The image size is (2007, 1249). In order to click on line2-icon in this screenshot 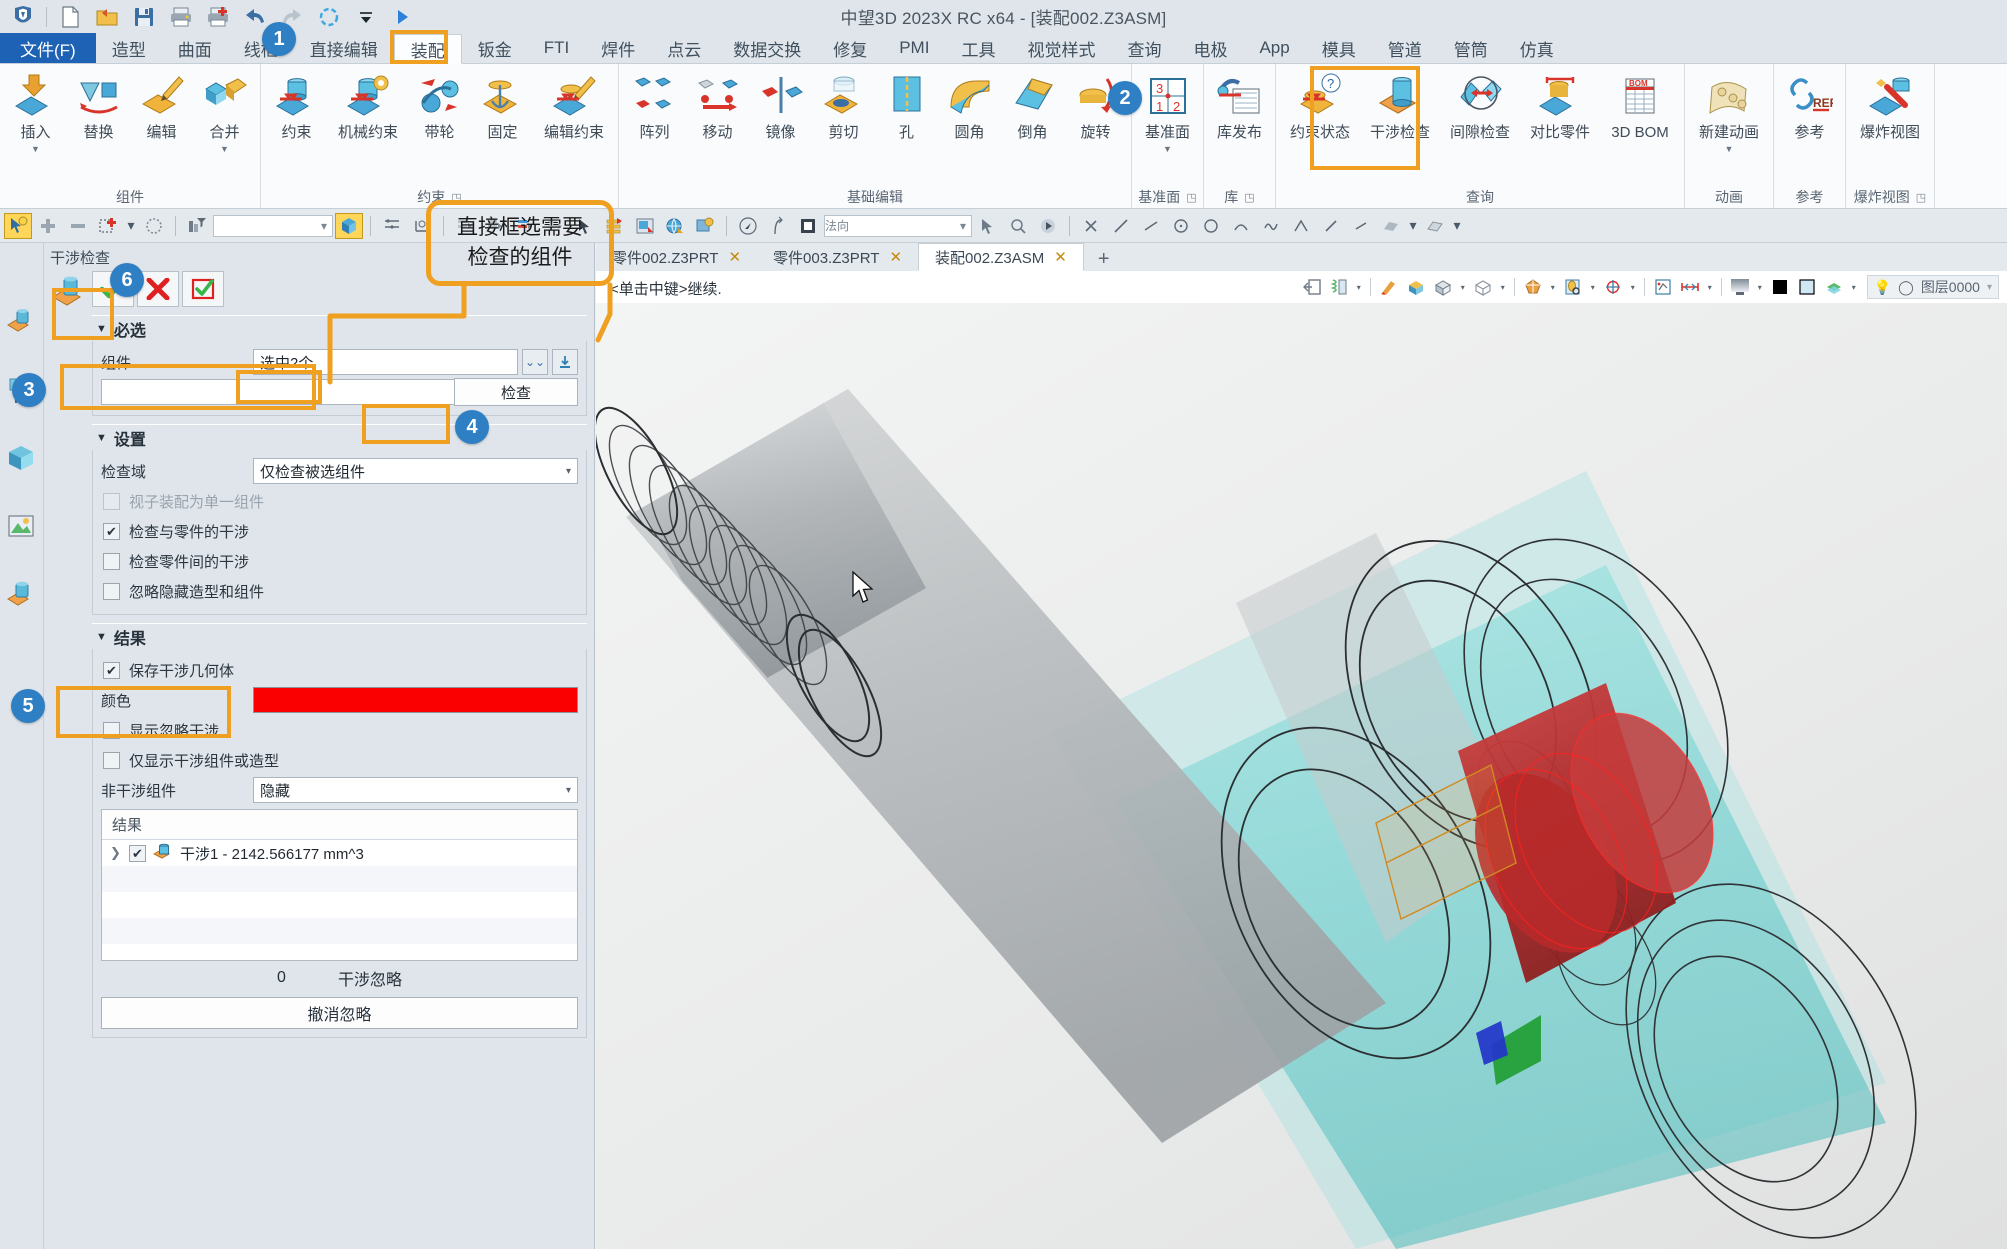, I will do `click(1151, 226)`.